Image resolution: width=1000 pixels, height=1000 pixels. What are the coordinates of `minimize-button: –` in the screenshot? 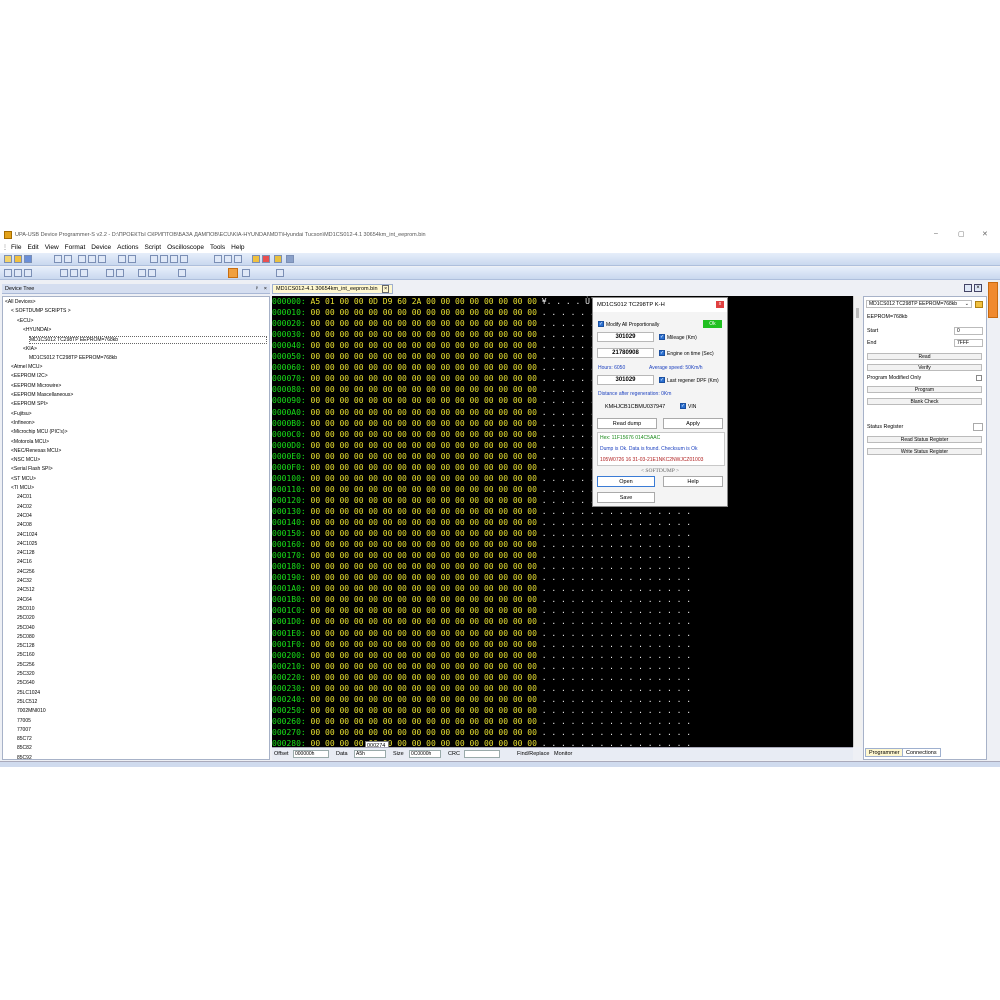 It's located at (936, 233).